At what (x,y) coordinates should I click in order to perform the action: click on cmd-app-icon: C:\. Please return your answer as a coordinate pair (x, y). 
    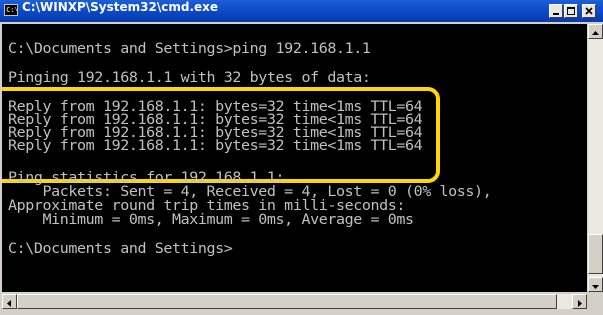
    Looking at the image, I should click on (11, 10).